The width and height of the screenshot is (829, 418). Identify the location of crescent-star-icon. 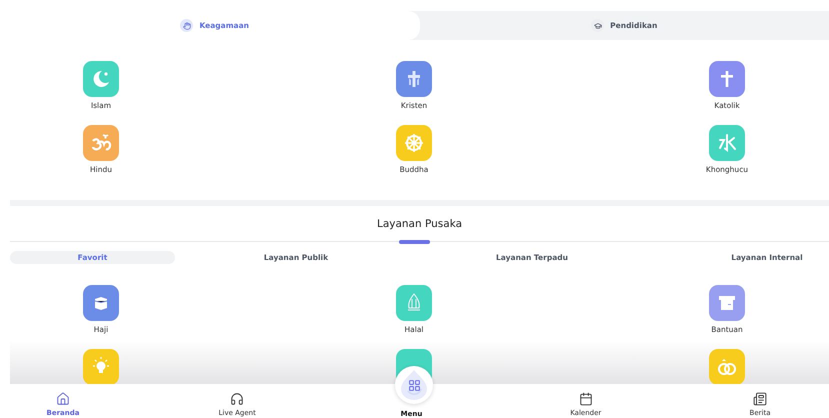
(101, 79).